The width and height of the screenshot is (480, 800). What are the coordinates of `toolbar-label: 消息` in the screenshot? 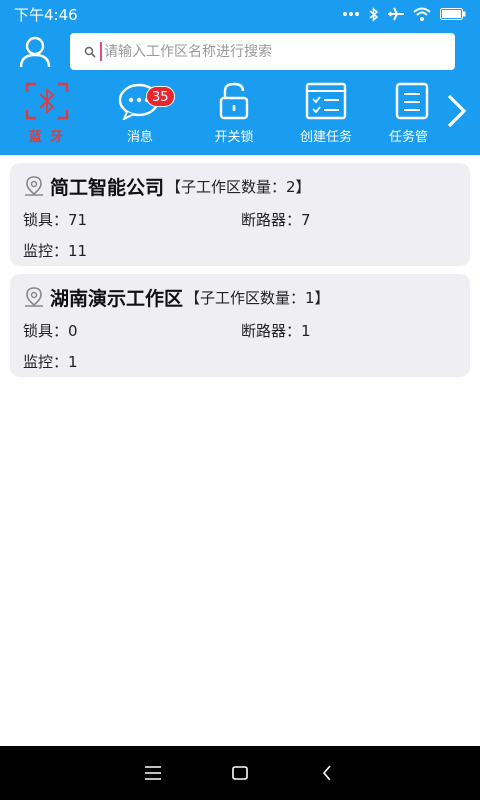 It's located at (139, 137).